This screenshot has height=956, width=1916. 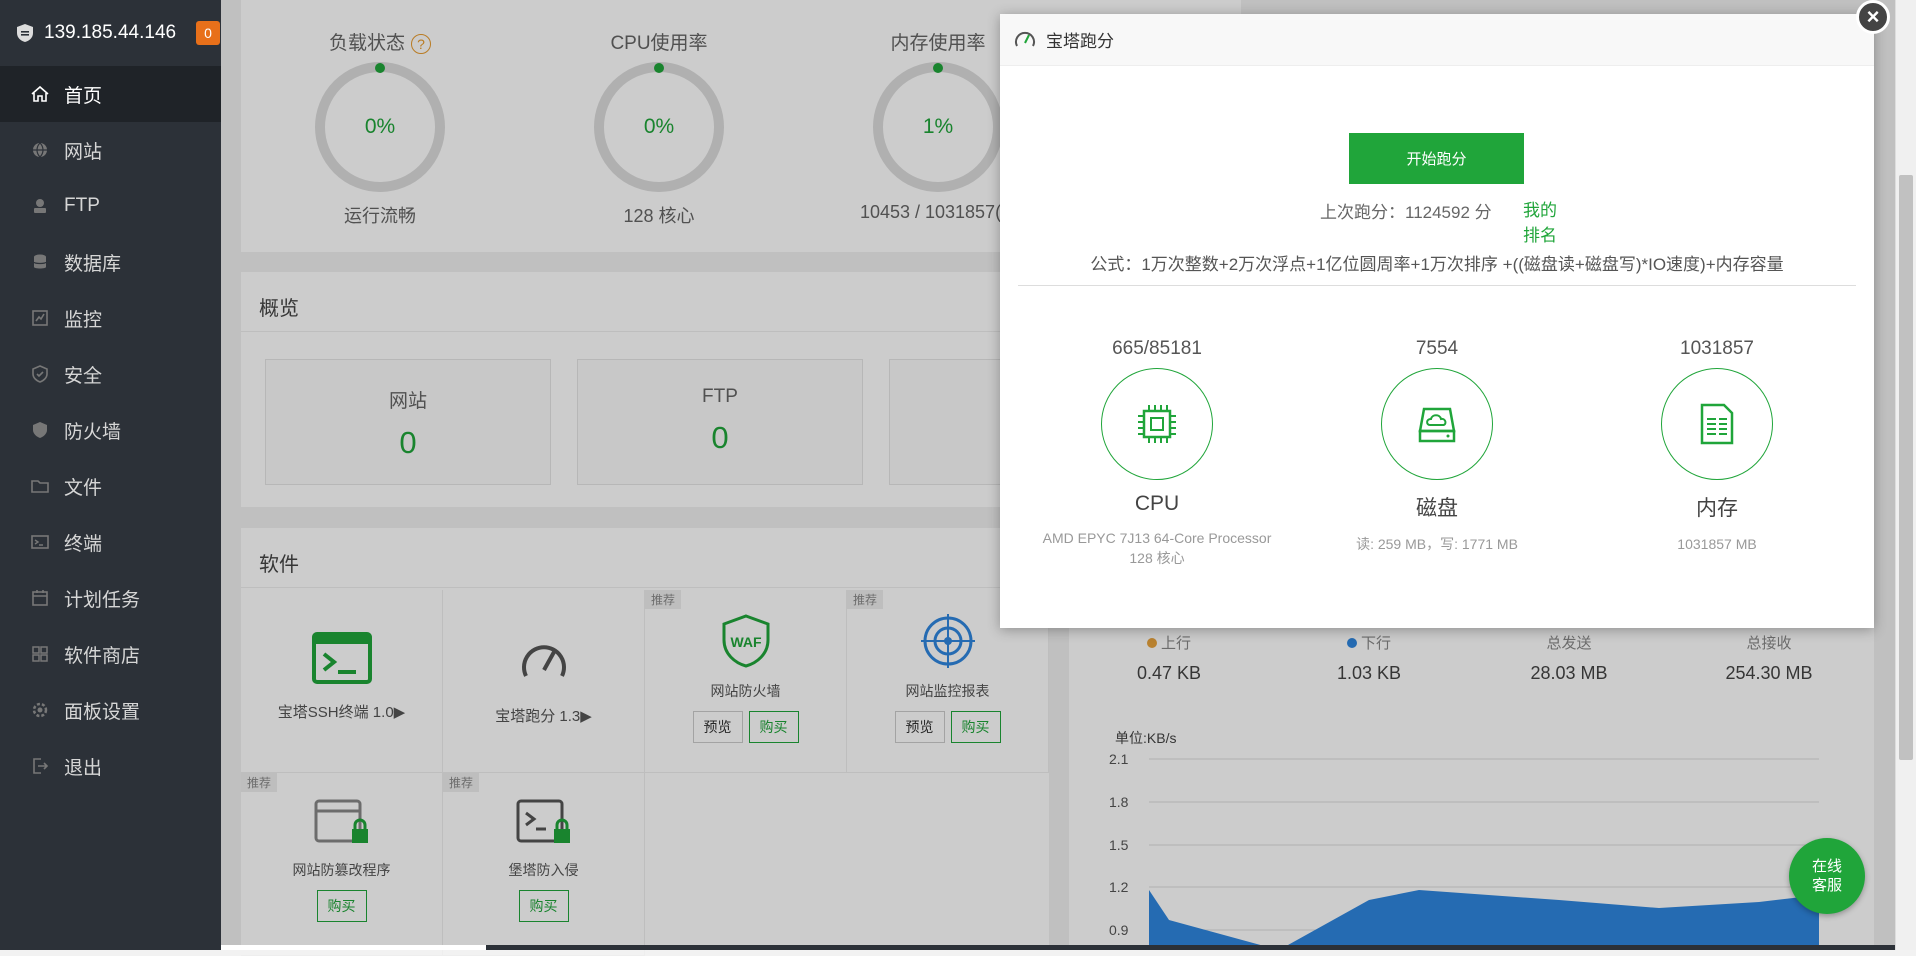 I want to click on folder-icon, so click(x=40, y=486).